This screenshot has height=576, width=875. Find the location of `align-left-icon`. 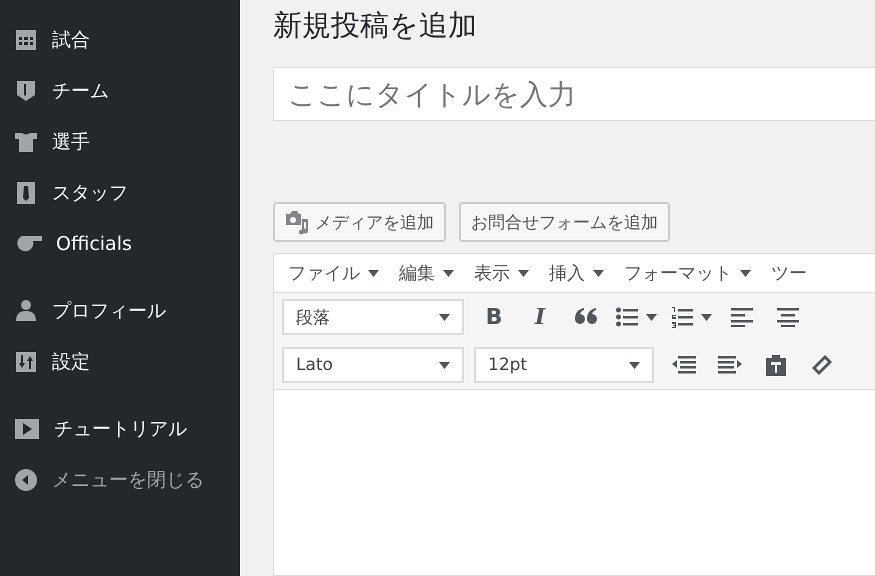

align-left-icon is located at coordinates (742, 317).